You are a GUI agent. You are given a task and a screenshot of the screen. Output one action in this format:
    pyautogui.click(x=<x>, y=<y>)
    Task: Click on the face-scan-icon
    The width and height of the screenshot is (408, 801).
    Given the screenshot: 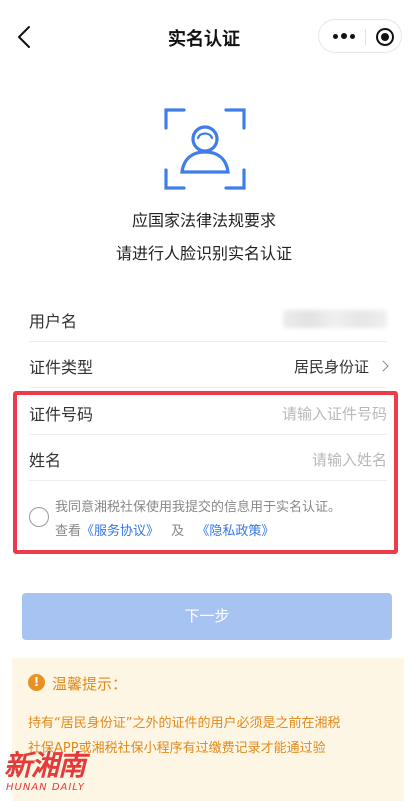 What is the action you would take?
    pyautogui.click(x=205, y=149)
    